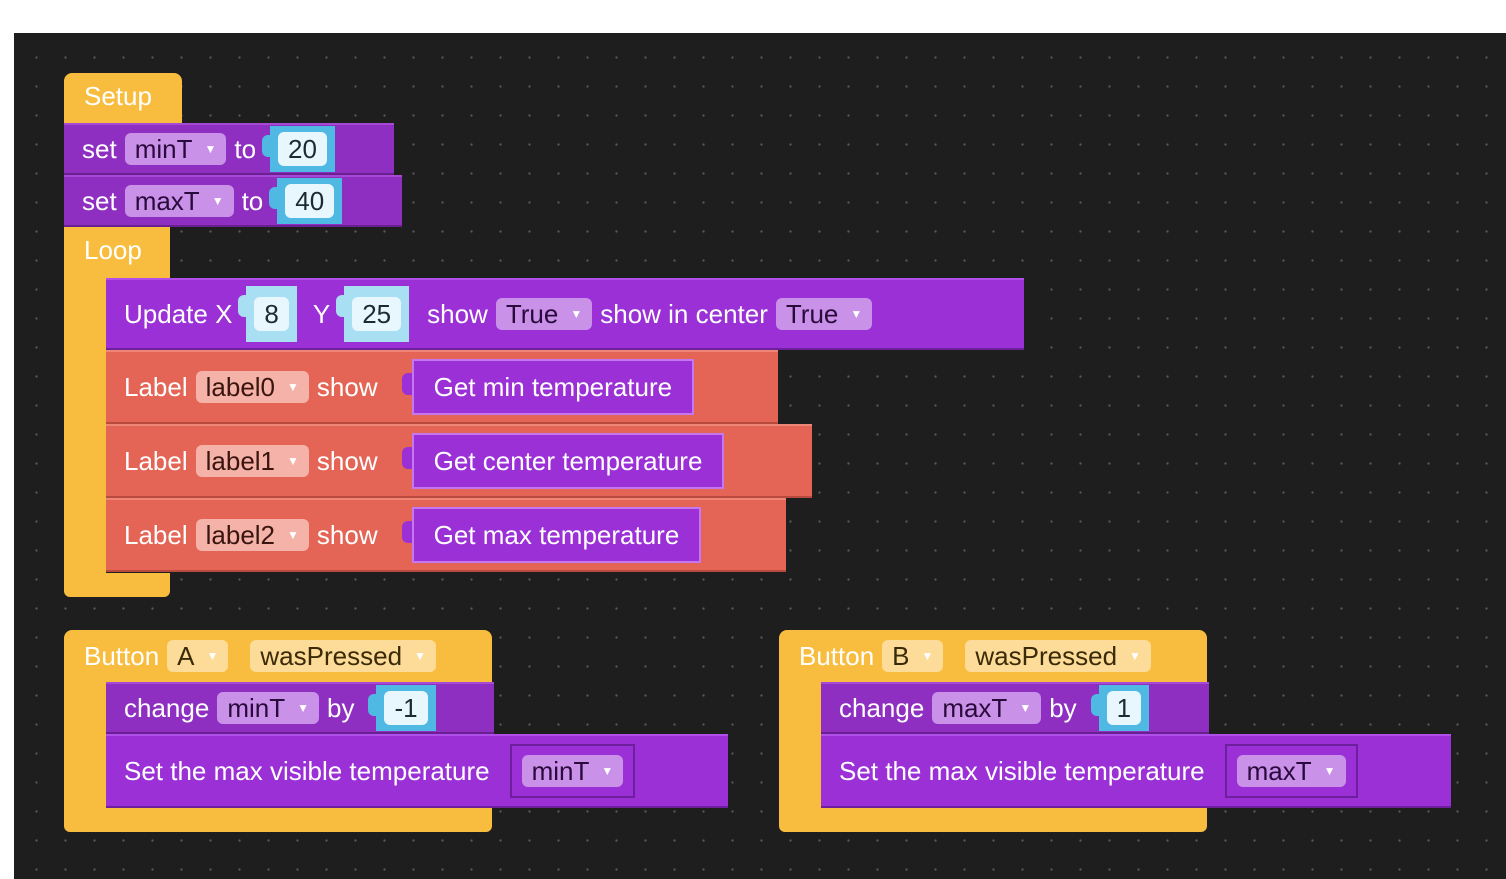 The width and height of the screenshot is (1506, 879). What do you see at coordinates (302, 149) in the screenshot?
I see `number-field-minT: 20` at bounding box center [302, 149].